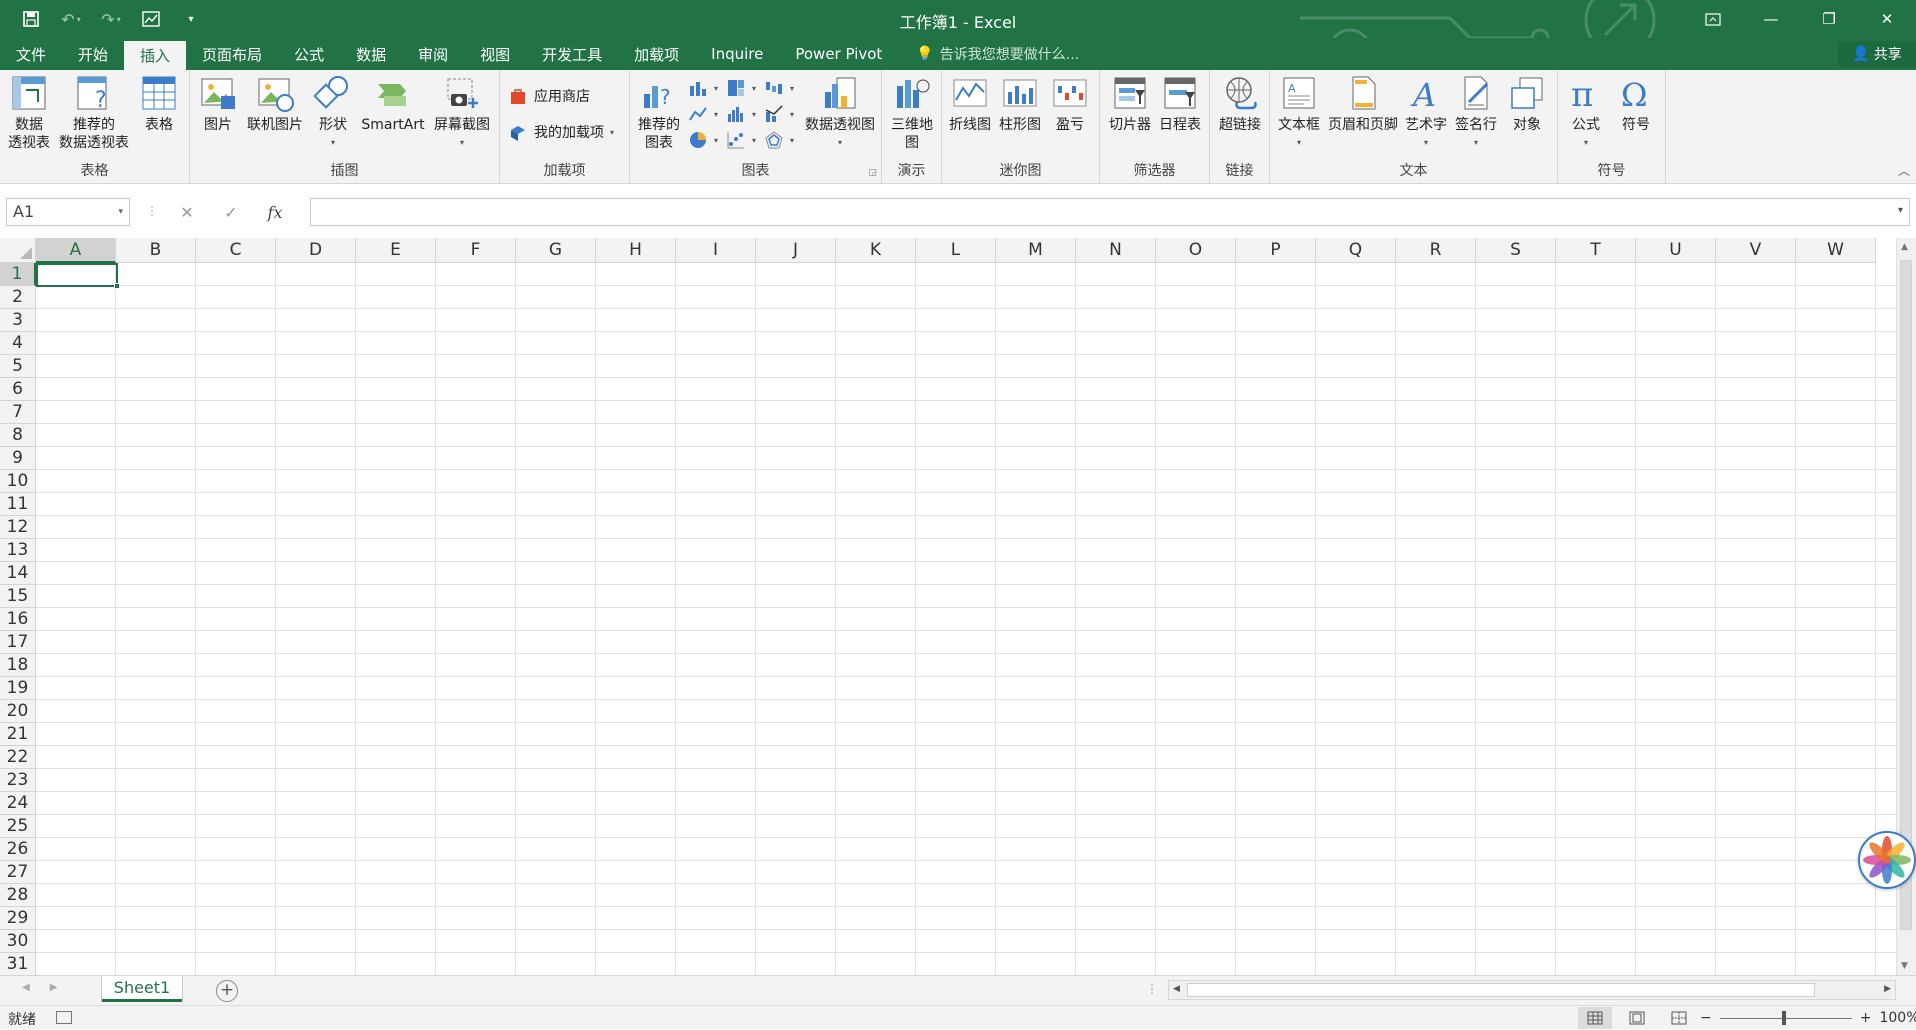  I want to click on wordart-button: A 艺术字 ▾, so click(1426, 113).